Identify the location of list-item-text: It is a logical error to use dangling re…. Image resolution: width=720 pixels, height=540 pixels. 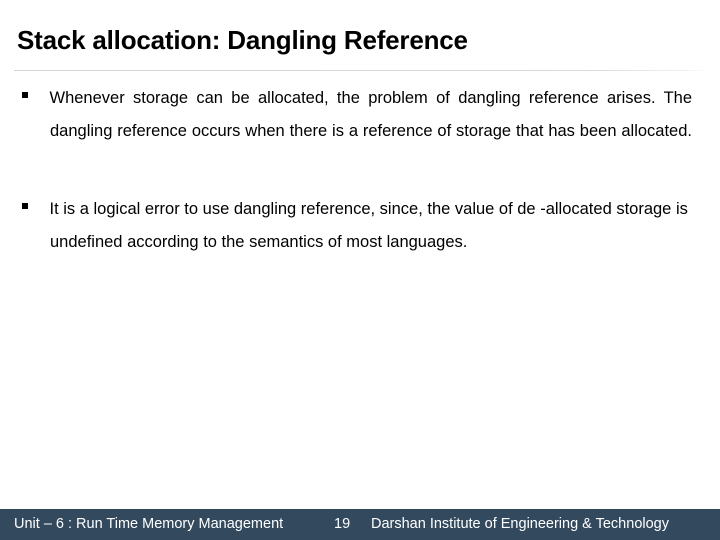
(368, 225).